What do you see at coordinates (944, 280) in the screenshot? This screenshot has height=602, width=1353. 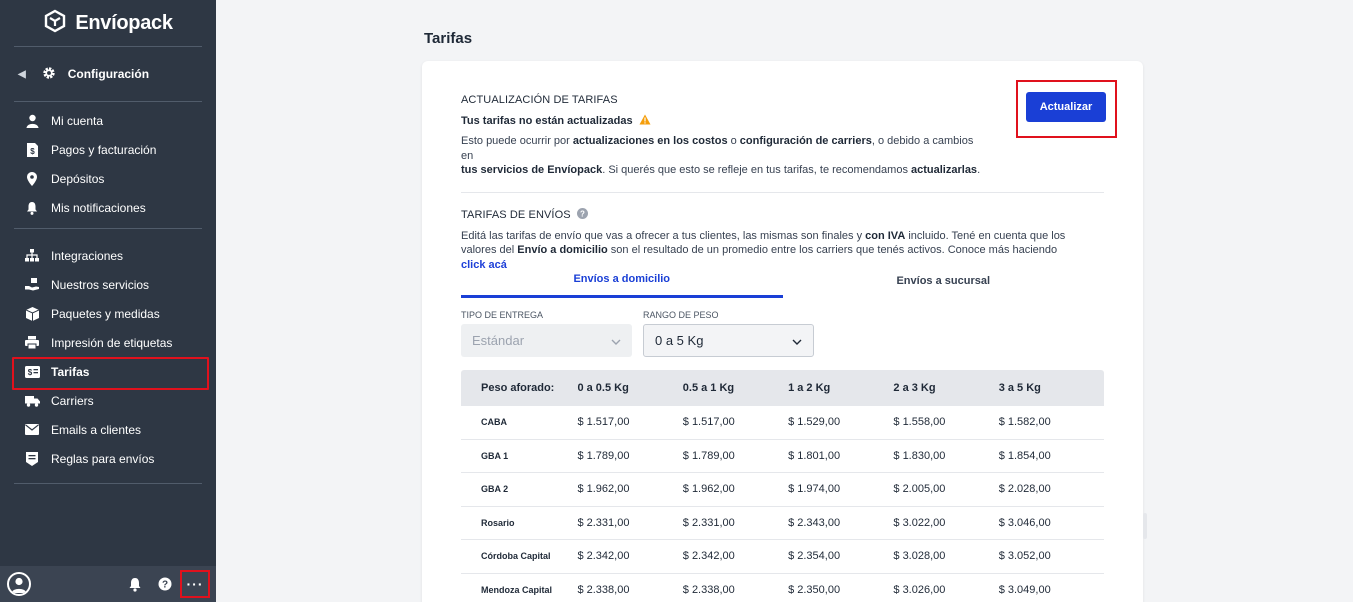 I see `tab-branch-delivery: Envíos a sucursal` at bounding box center [944, 280].